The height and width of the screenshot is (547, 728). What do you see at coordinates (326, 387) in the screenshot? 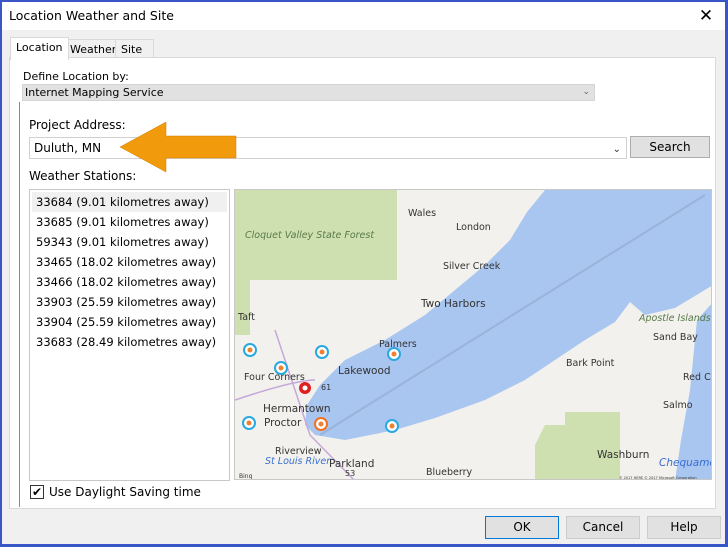
I see `highway-shield: 61` at bounding box center [326, 387].